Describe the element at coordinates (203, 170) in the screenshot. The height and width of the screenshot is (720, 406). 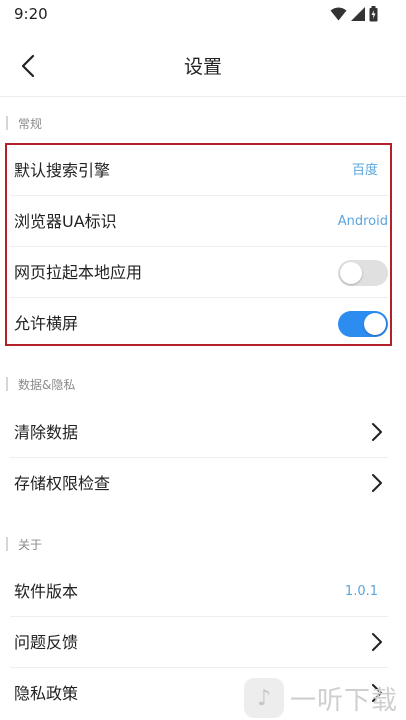
I see `settings-row-default-search-engine: 默认搜索引擎 百度` at that location.